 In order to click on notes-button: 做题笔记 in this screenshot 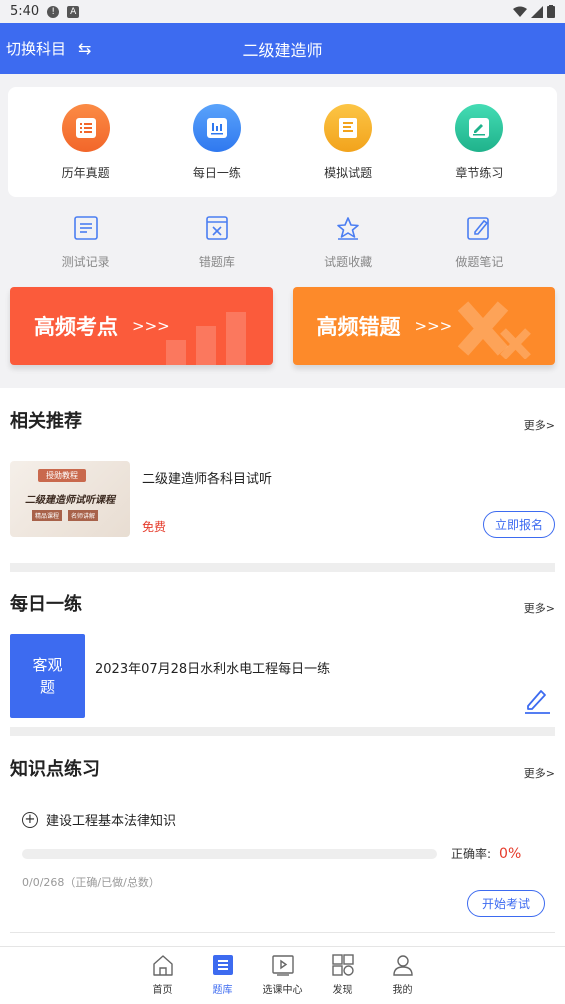, I will do `click(479, 242)`.